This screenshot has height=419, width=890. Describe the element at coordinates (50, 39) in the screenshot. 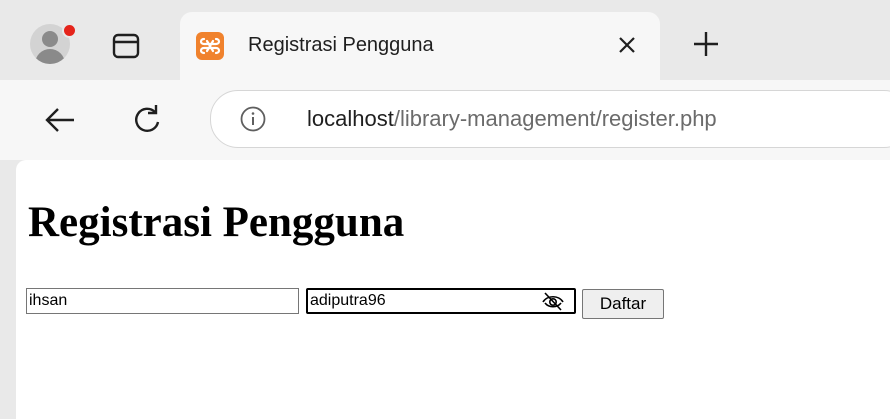

I see `profile-head` at that location.